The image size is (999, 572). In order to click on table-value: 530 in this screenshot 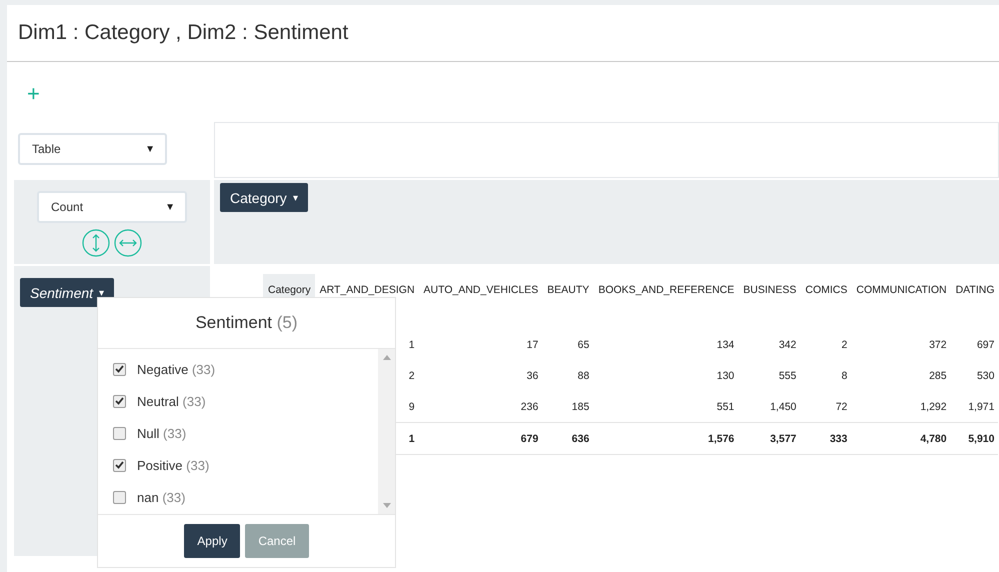, I will do `click(985, 376)`.